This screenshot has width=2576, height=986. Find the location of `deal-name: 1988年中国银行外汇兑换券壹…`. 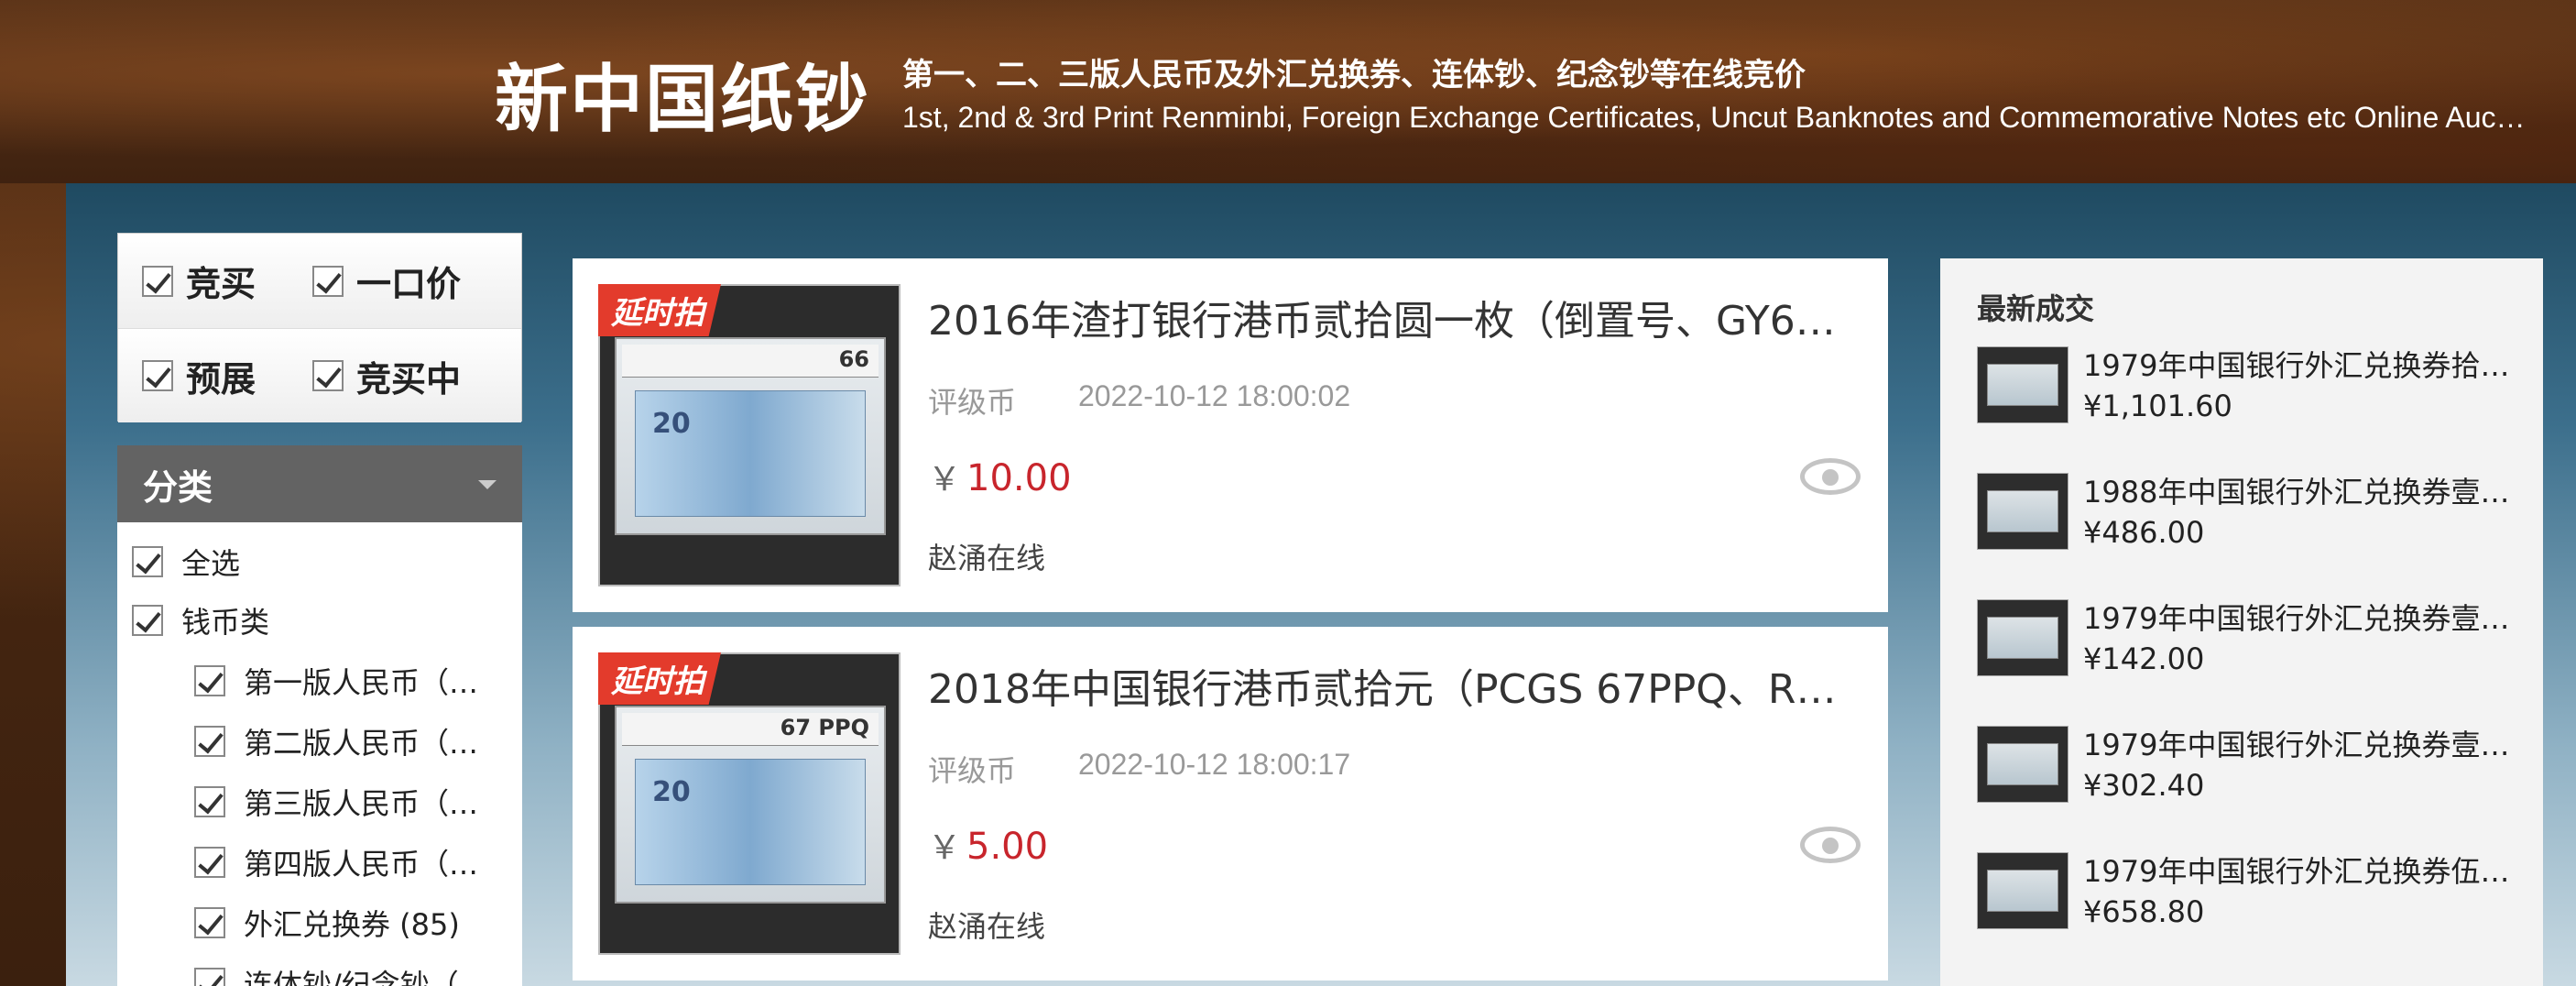

deal-name: 1988年中国银行外汇兑换券壹… is located at coordinates (2305, 490).